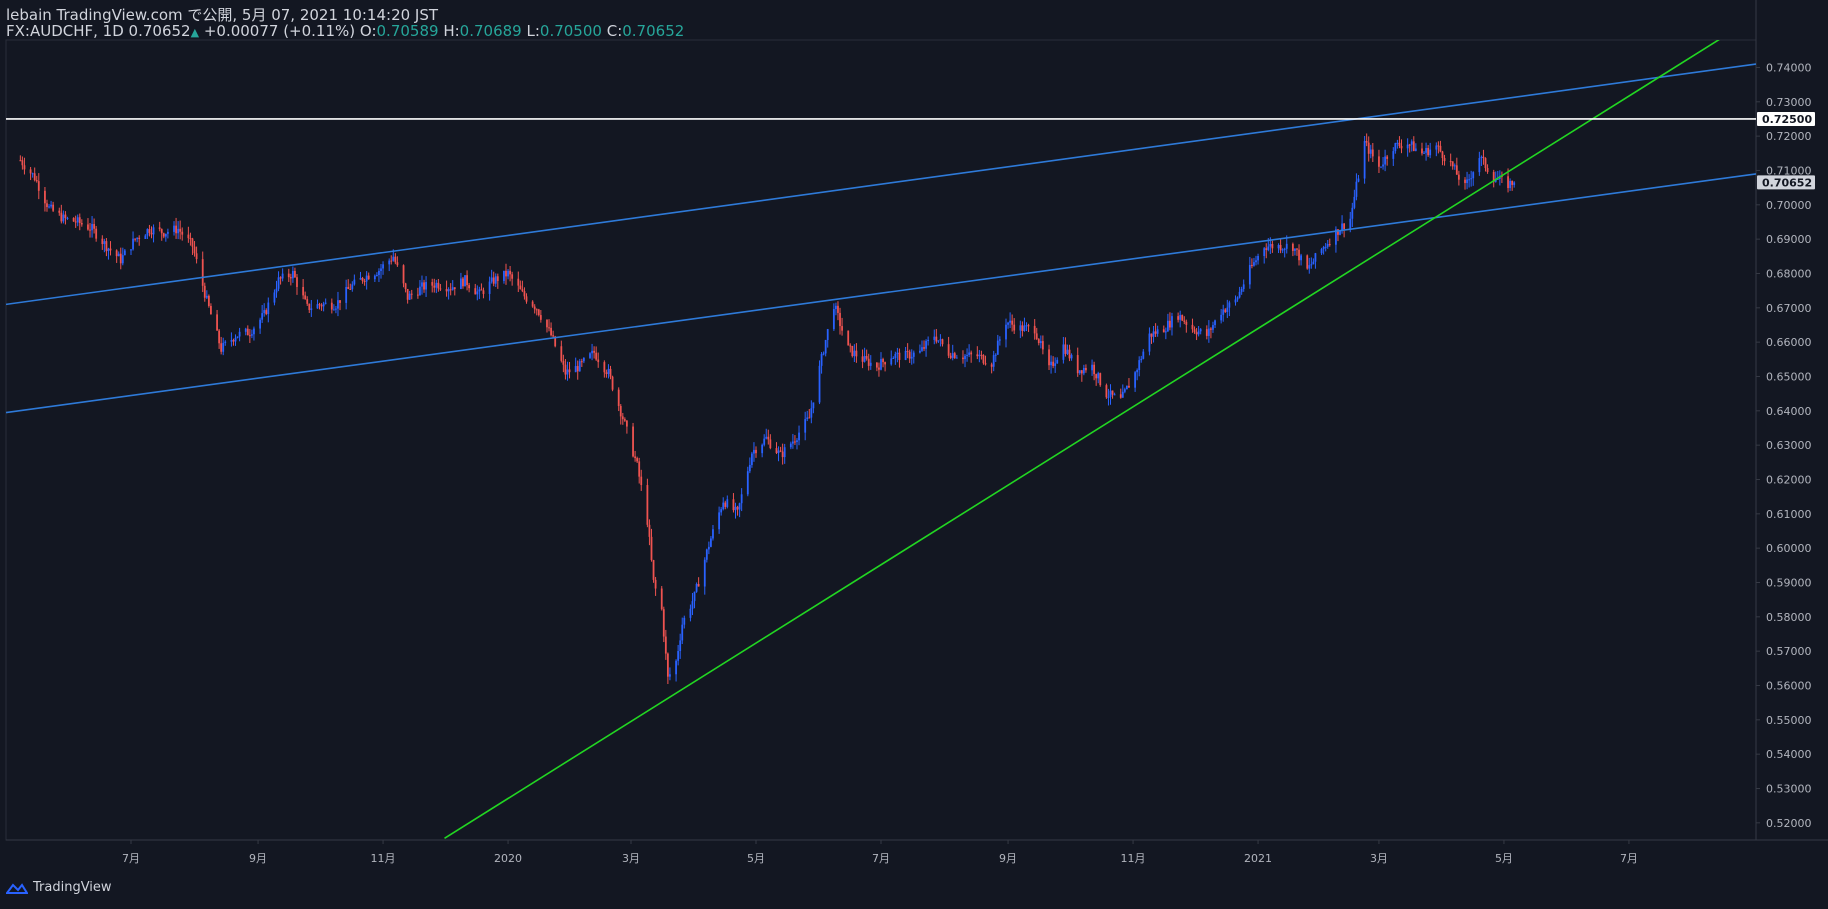 This screenshot has width=1828, height=909. What do you see at coordinates (1504, 858) in the screenshot?
I see `x-tick-label: 5月` at bounding box center [1504, 858].